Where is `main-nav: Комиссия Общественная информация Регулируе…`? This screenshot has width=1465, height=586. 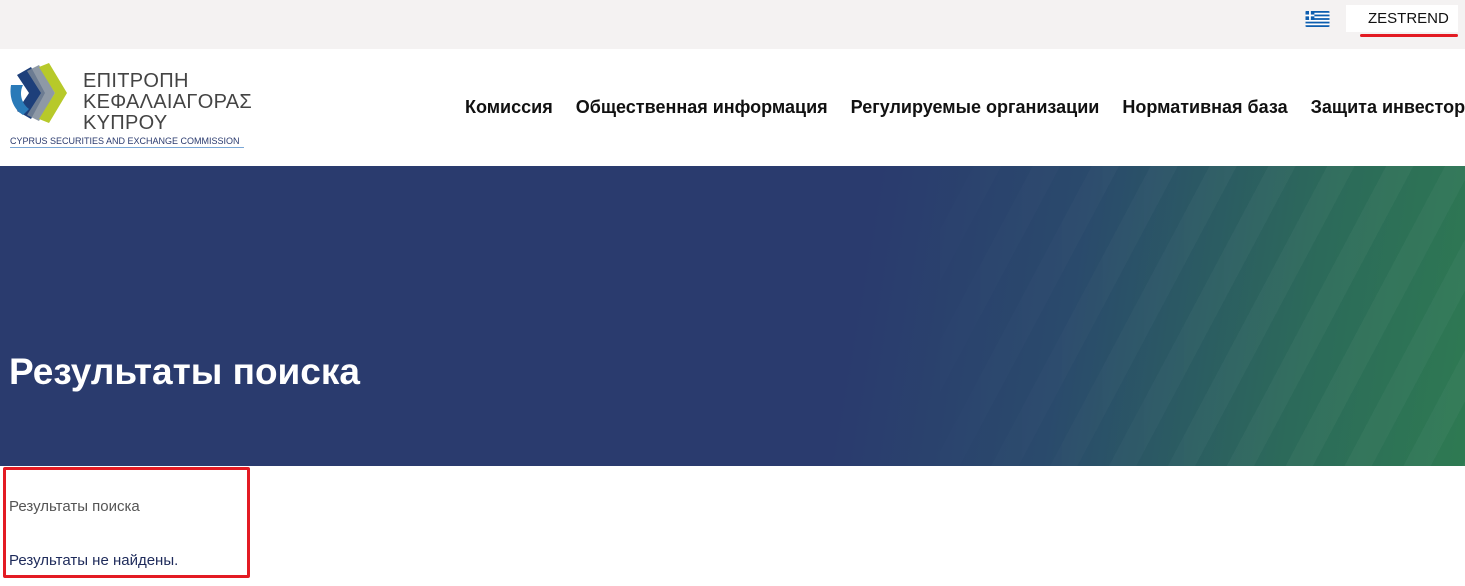
main-nav: Комиссия Общественная информация Регулируе… is located at coordinates (965, 107).